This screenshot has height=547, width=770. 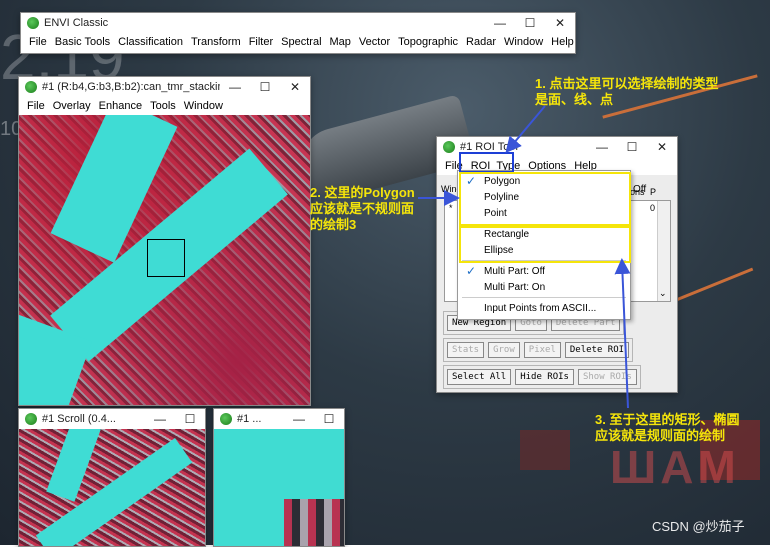 I want to click on zoom-window: #1 ... — ☐, so click(x=279, y=477).